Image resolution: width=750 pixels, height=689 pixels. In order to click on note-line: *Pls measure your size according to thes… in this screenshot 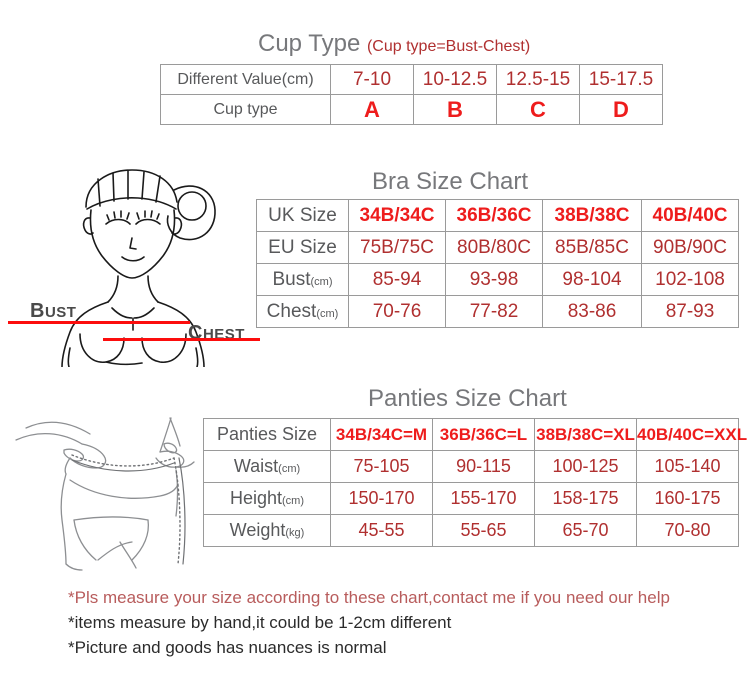, I will do `click(369, 597)`.